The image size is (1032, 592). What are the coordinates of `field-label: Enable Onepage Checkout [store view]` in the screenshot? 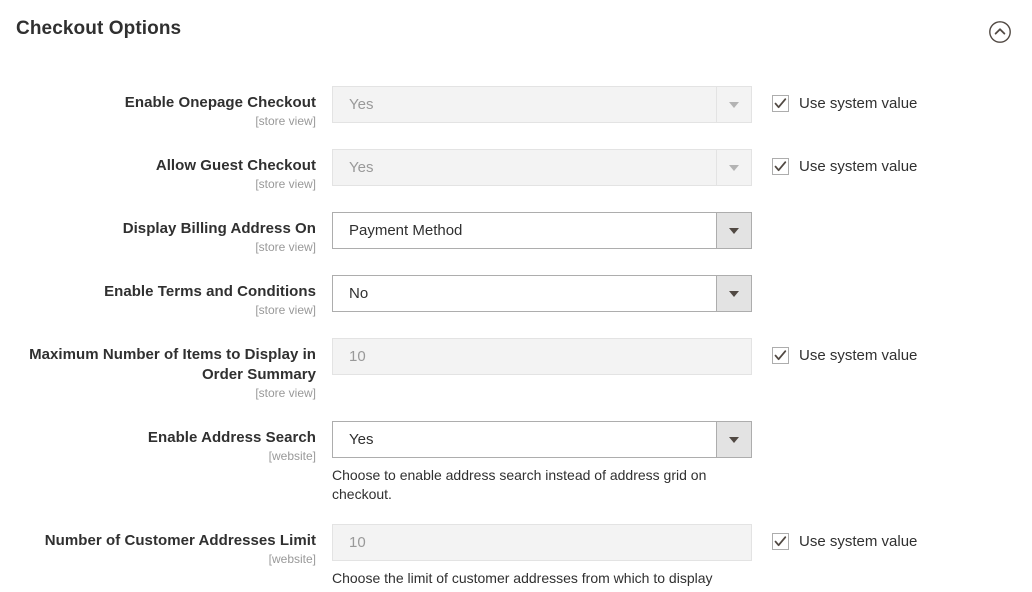 It's located at (166, 107).